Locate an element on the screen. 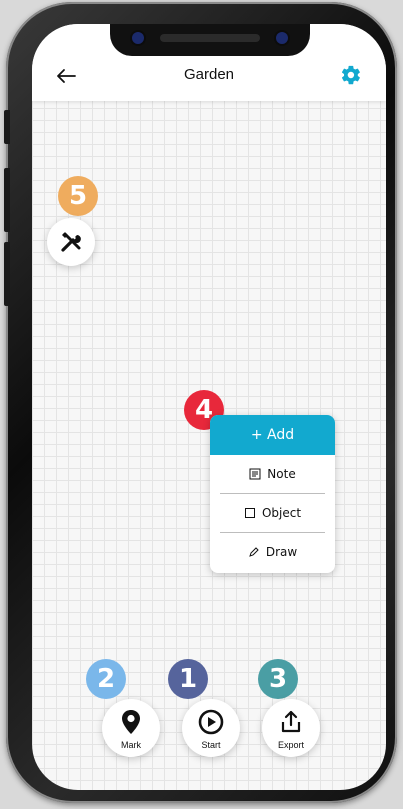  menu-item-note: Note is located at coordinates (272, 474).